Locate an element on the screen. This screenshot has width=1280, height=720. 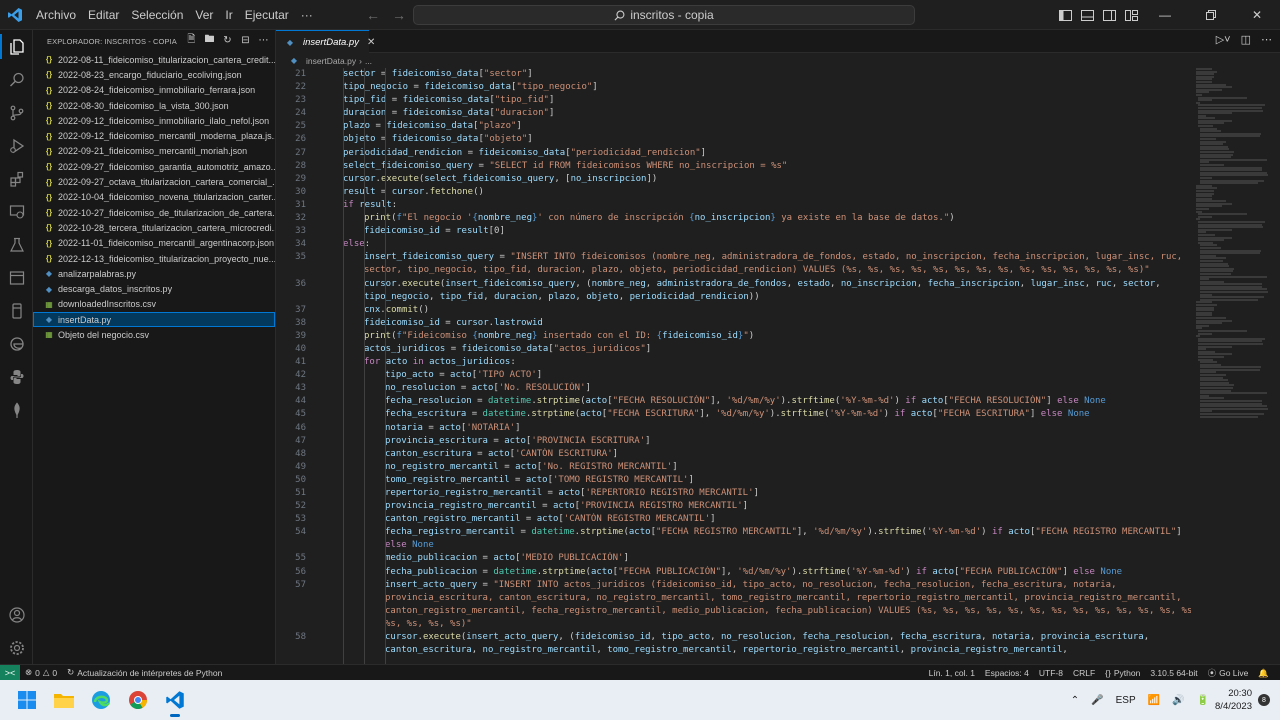
python-version: 3.10.5 64-bit is located at coordinates (1173, 673).